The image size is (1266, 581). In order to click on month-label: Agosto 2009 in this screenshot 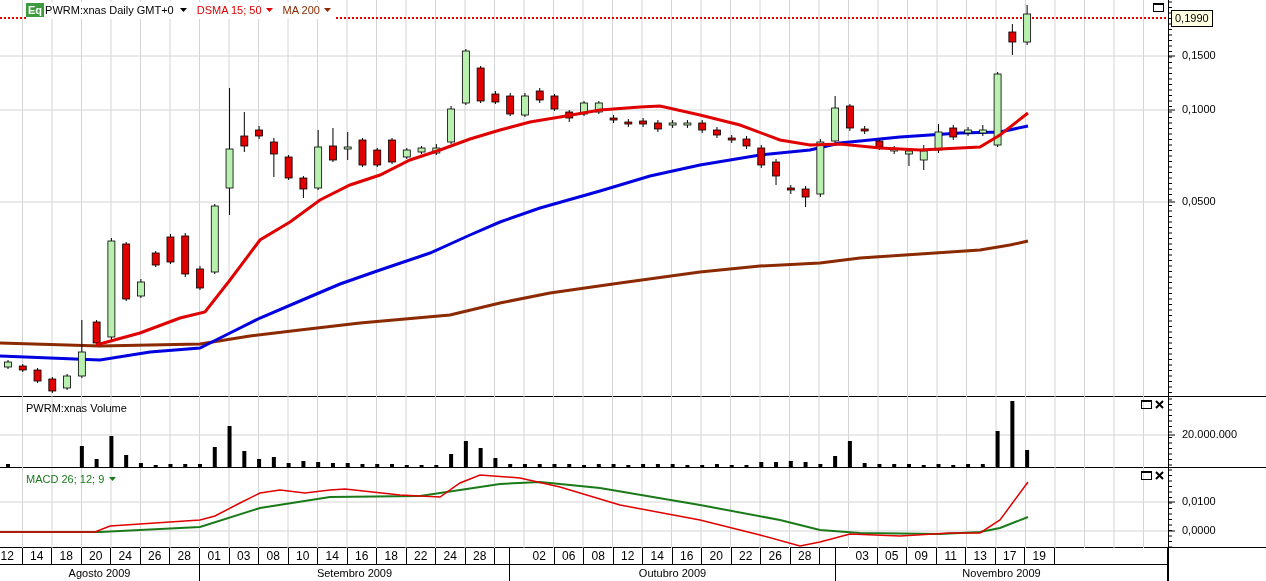, I will do `click(100, 573)`.